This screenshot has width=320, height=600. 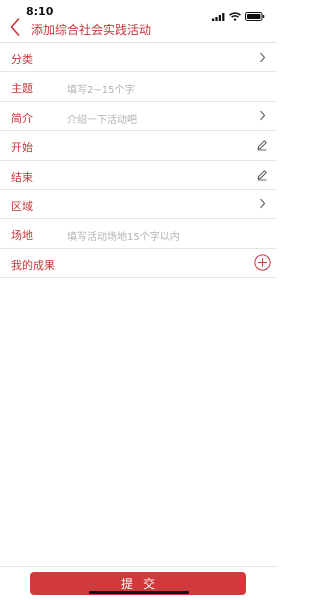 I want to click on nav-bar: 添加综合社会实践活动, so click(x=138, y=29).